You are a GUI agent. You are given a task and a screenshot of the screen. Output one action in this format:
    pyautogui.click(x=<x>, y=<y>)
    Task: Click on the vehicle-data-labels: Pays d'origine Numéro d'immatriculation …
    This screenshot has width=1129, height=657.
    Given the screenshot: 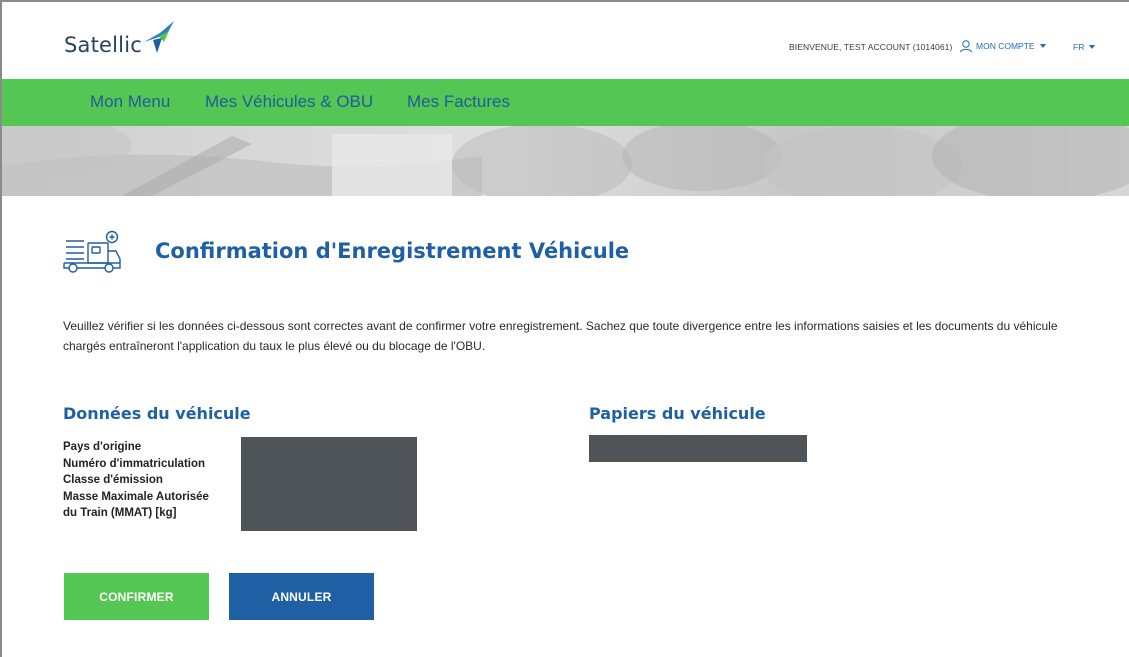 What is the action you would take?
    pyautogui.click(x=136, y=480)
    